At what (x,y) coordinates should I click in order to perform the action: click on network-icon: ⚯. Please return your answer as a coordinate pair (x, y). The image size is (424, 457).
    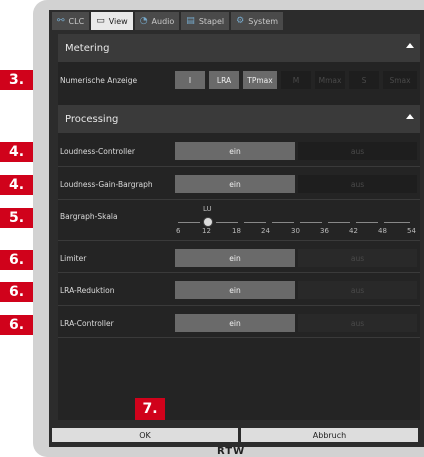
    Looking at the image, I should click on (61, 21).